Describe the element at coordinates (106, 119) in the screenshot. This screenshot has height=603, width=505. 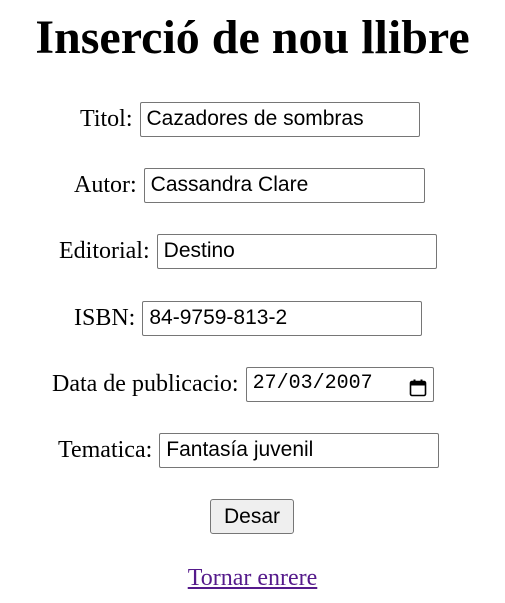
I see `title-label: Titol:` at that location.